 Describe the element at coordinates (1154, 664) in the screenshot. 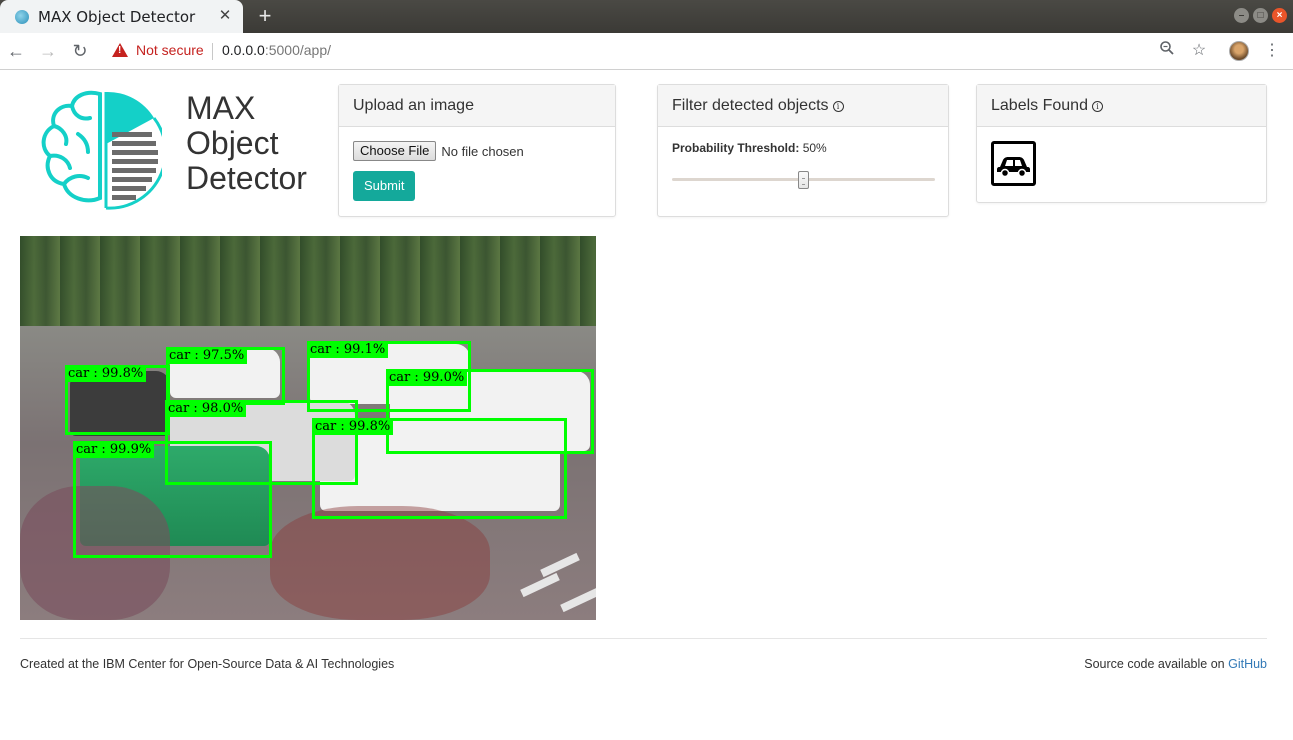

I see `footer-source-text: Source code available on` at that location.